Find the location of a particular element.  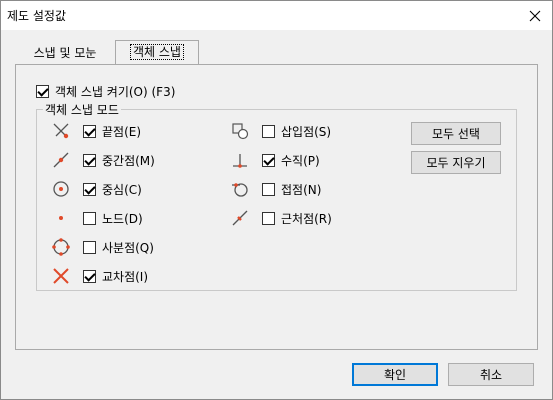

mode-midpoint: 중간점(M) is located at coordinates (103, 160).